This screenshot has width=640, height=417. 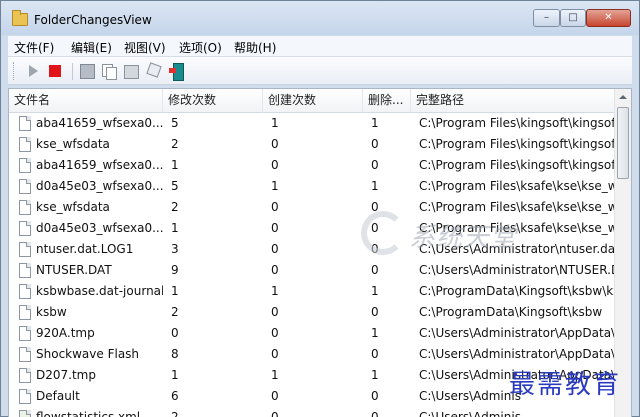 What do you see at coordinates (177, 72) in the screenshot?
I see `exit-icon` at bounding box center [177, 72].